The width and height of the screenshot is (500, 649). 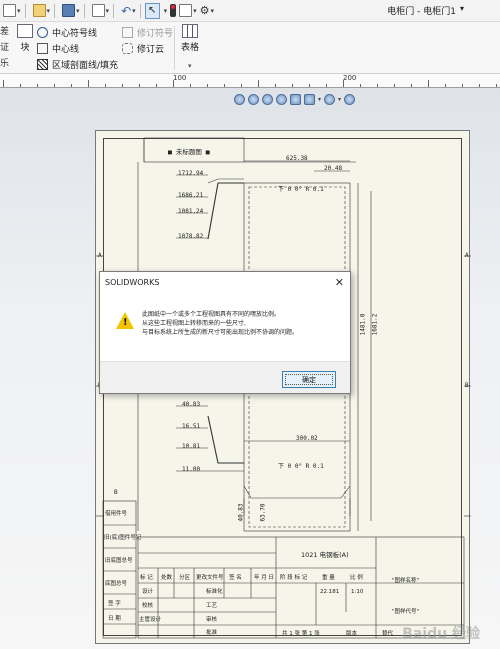 I want to click on dialog-title: SOLIDWORKS, so click(x=132, y=282).